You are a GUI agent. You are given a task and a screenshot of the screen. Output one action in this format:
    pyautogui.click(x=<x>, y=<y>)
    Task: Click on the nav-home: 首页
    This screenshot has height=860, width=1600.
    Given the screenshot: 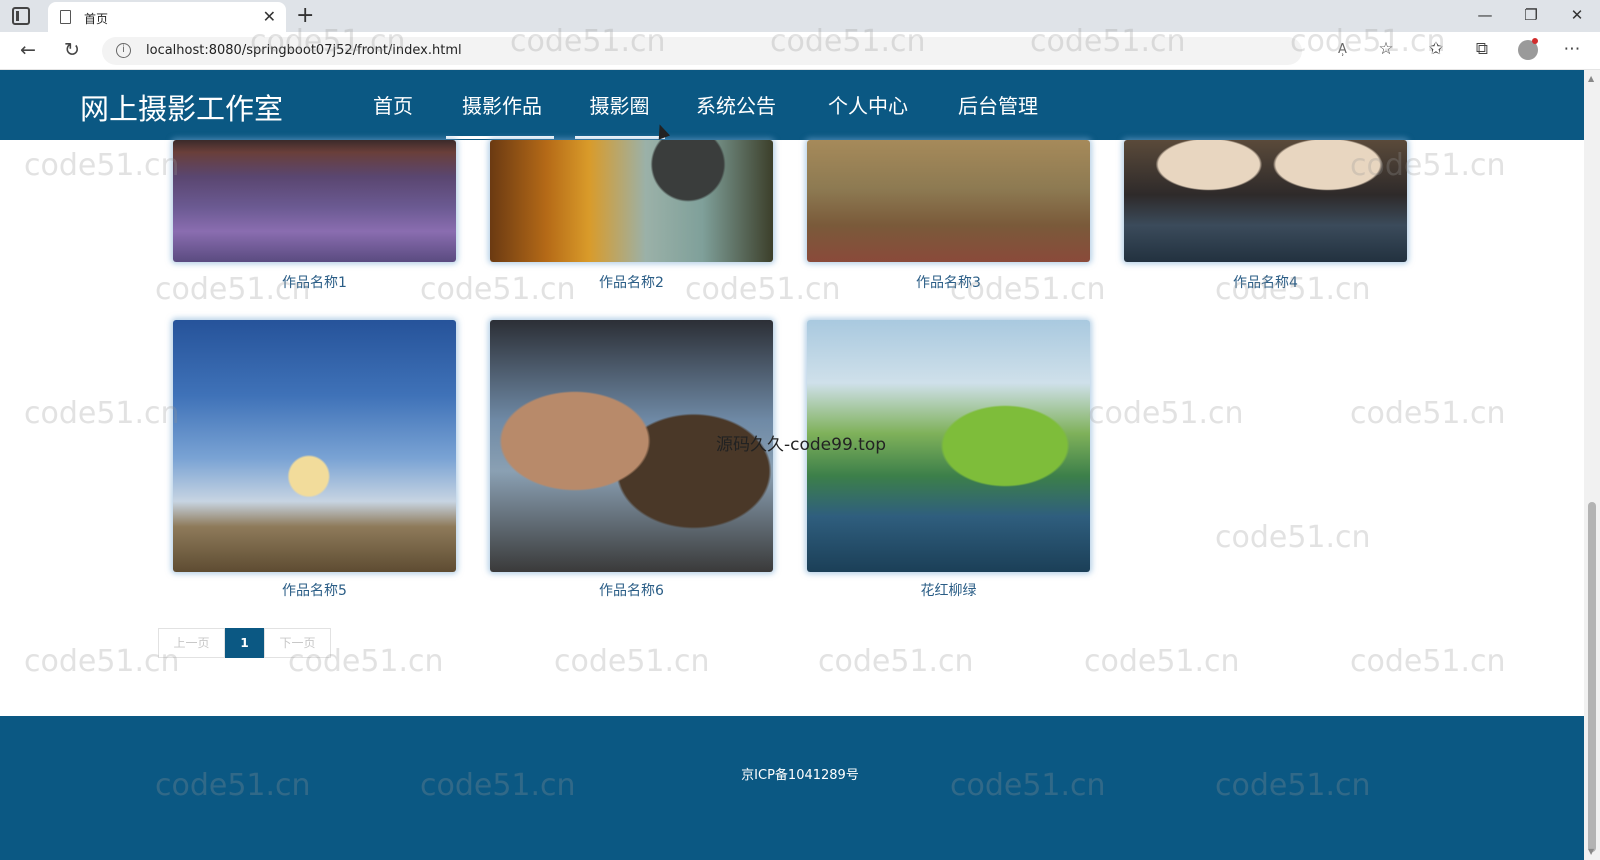 What is the action you would take?
    pyautogui.click(x=393, y=104)
    